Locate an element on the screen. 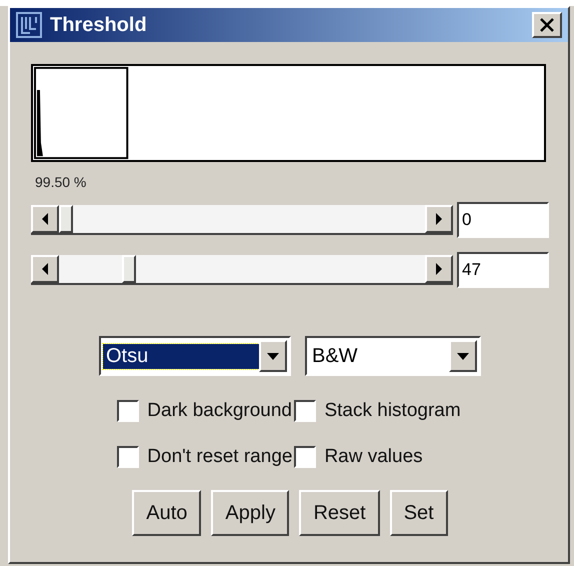  app-icon is located at coordinates (29, 25).